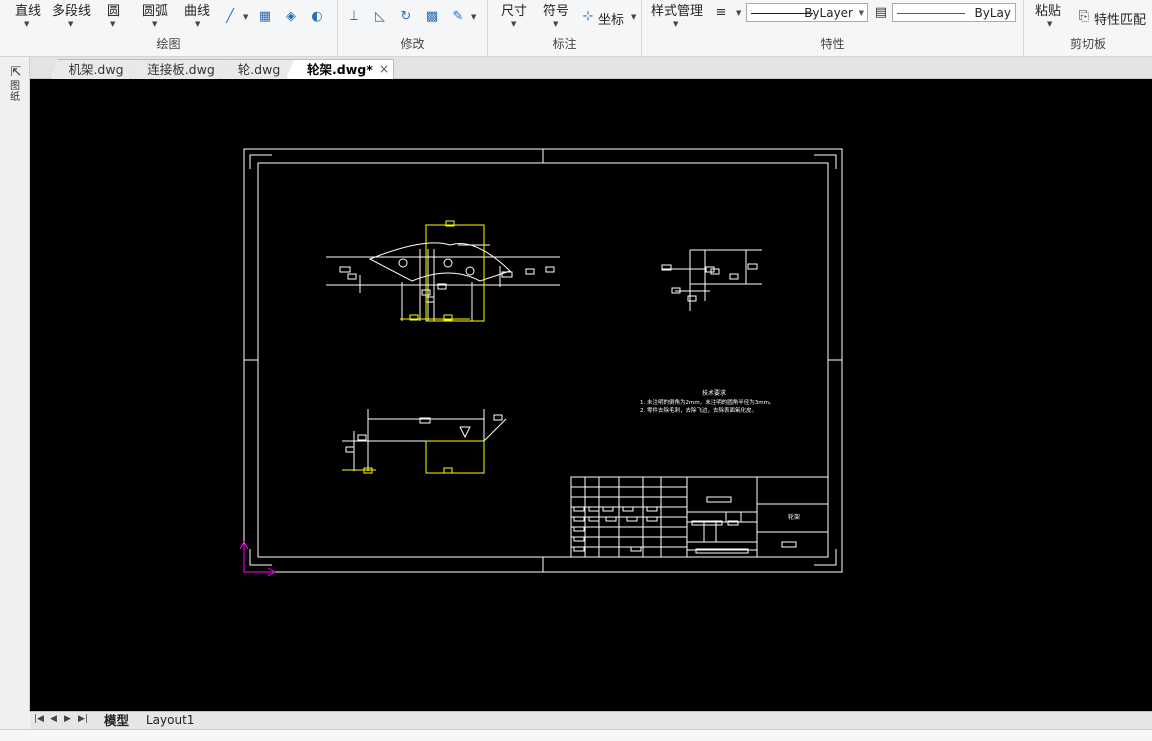 Image resolution: width=1152 pixels, height=741 pixels. Describe the element at coordinates (1084, 16) in the screenshot. I see `match-properties-icon: ⎘` at that location.